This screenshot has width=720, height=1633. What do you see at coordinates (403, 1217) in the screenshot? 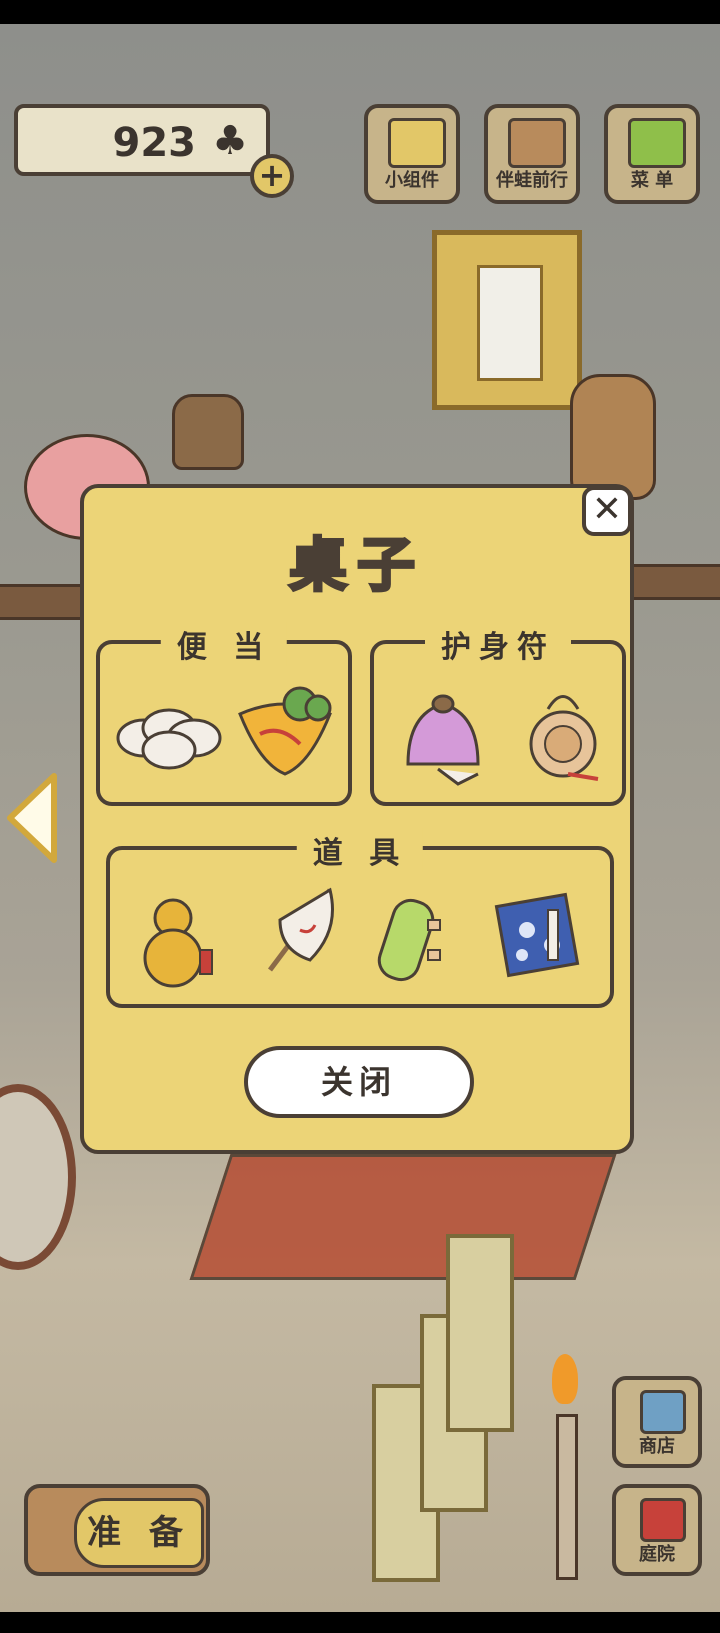
I see `decor-rug` at bounding box center [403, 1217].